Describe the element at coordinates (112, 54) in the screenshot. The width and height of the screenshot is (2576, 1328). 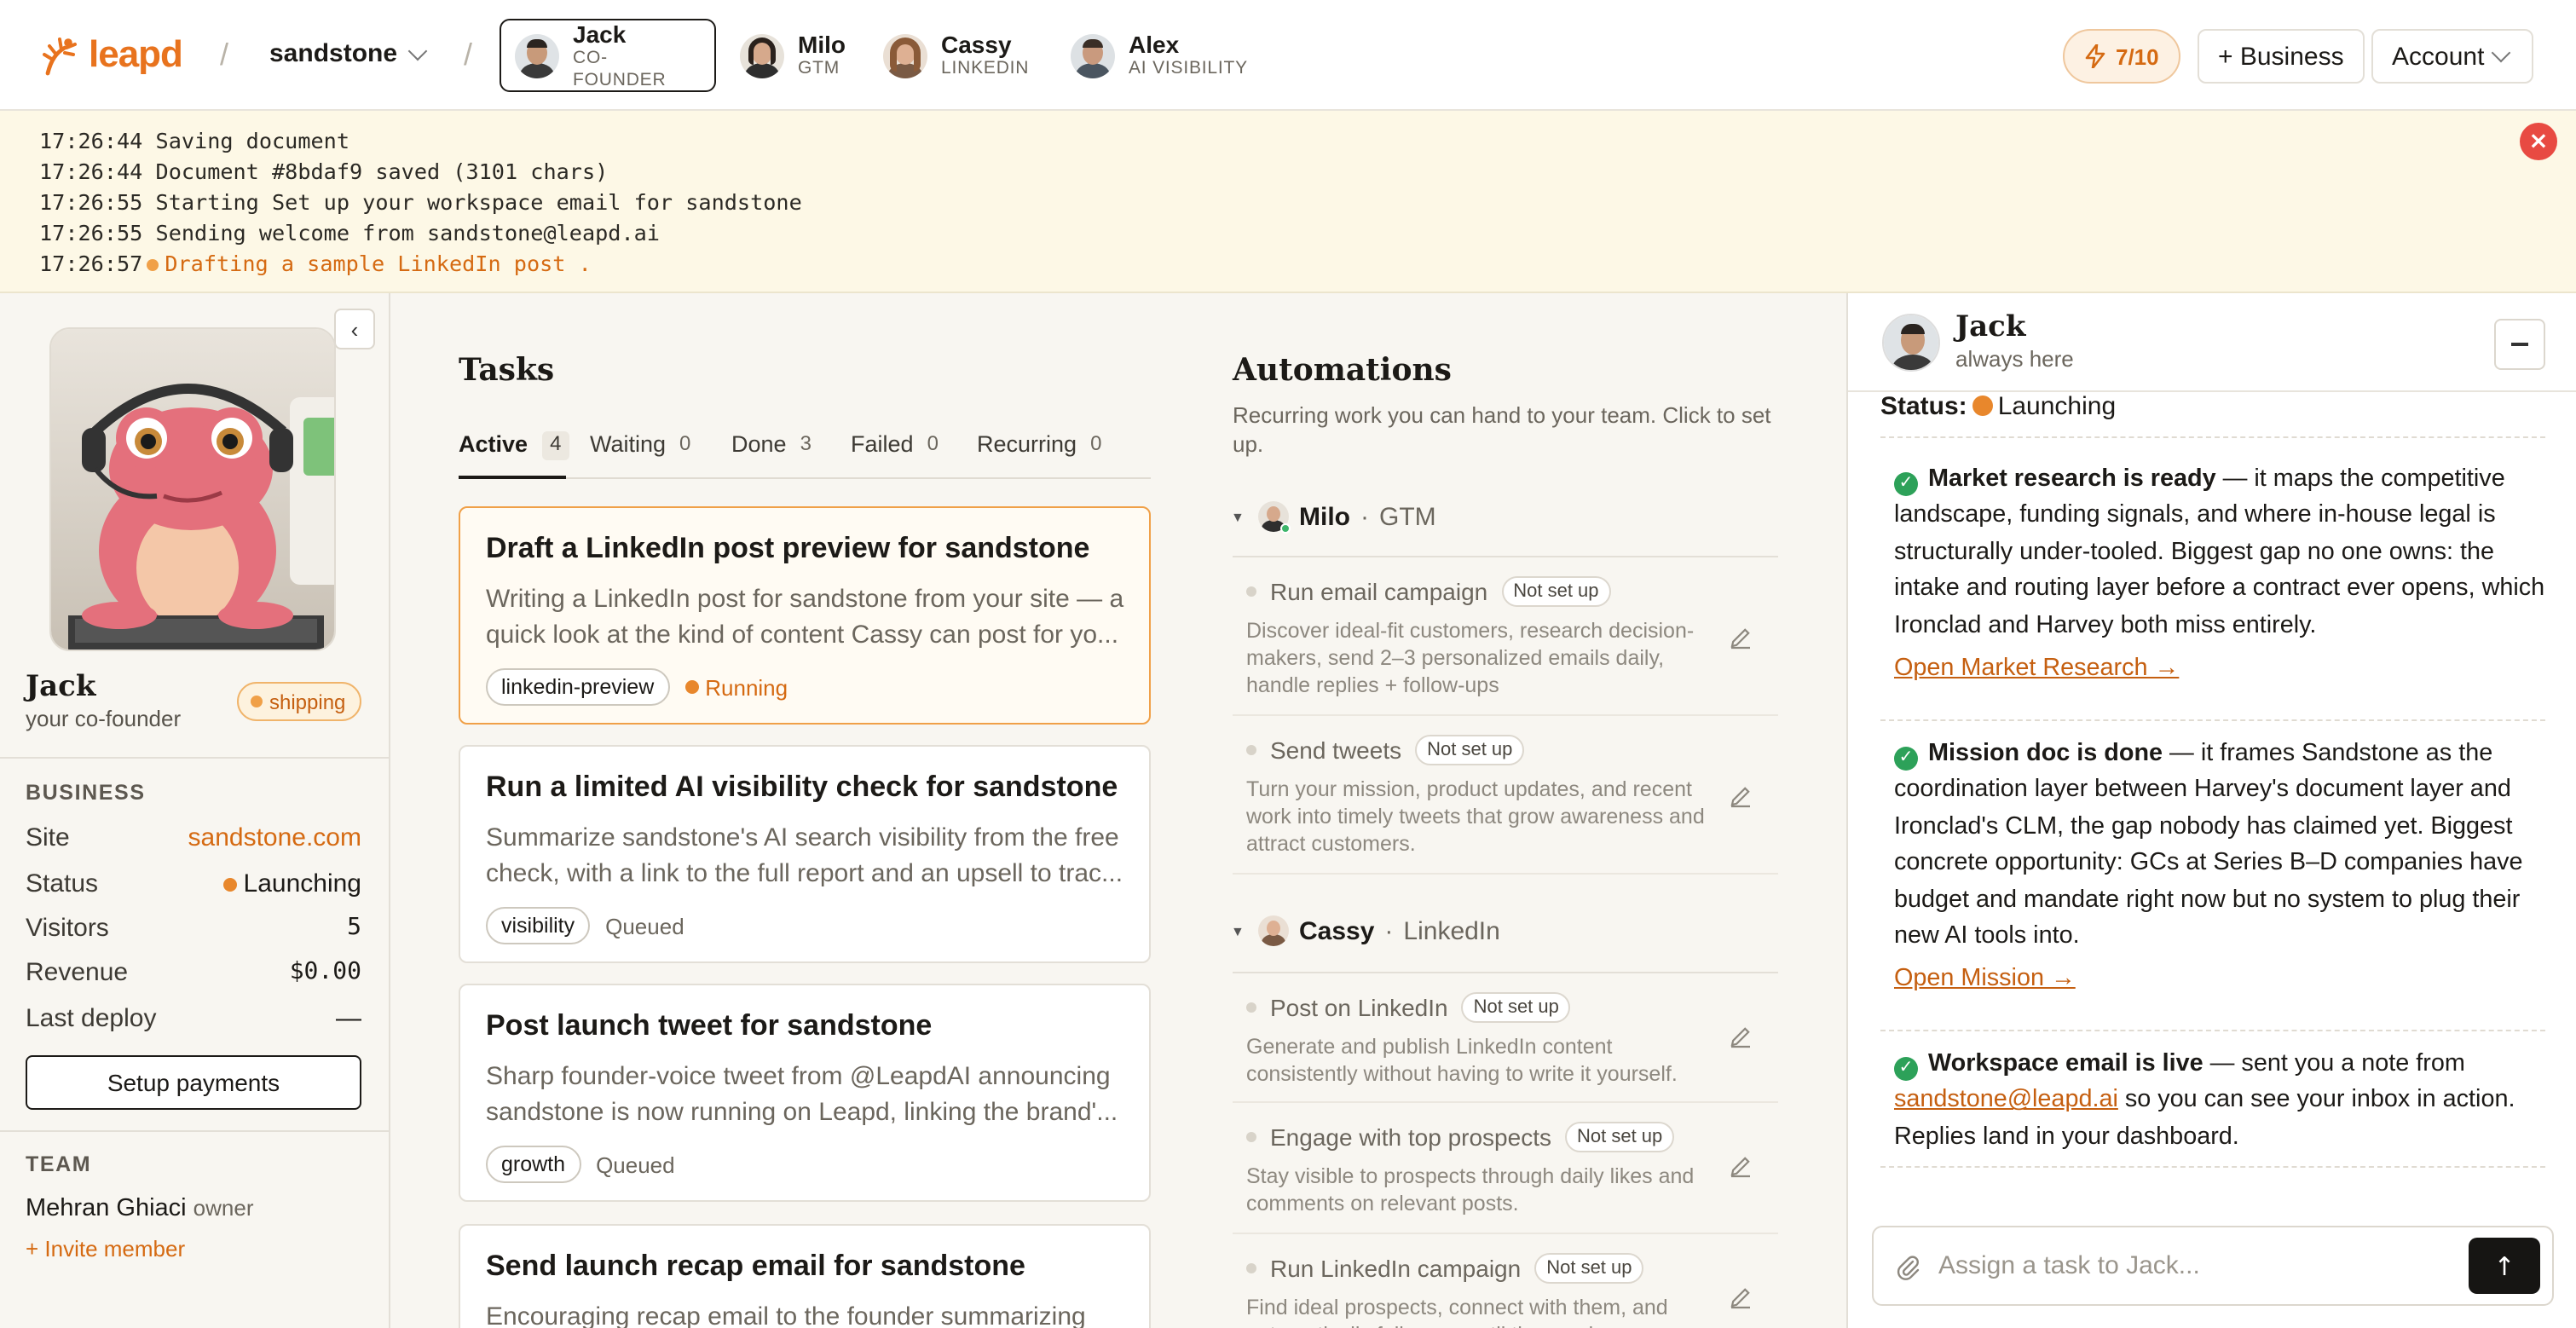
I see `logo: leapd` at that location.